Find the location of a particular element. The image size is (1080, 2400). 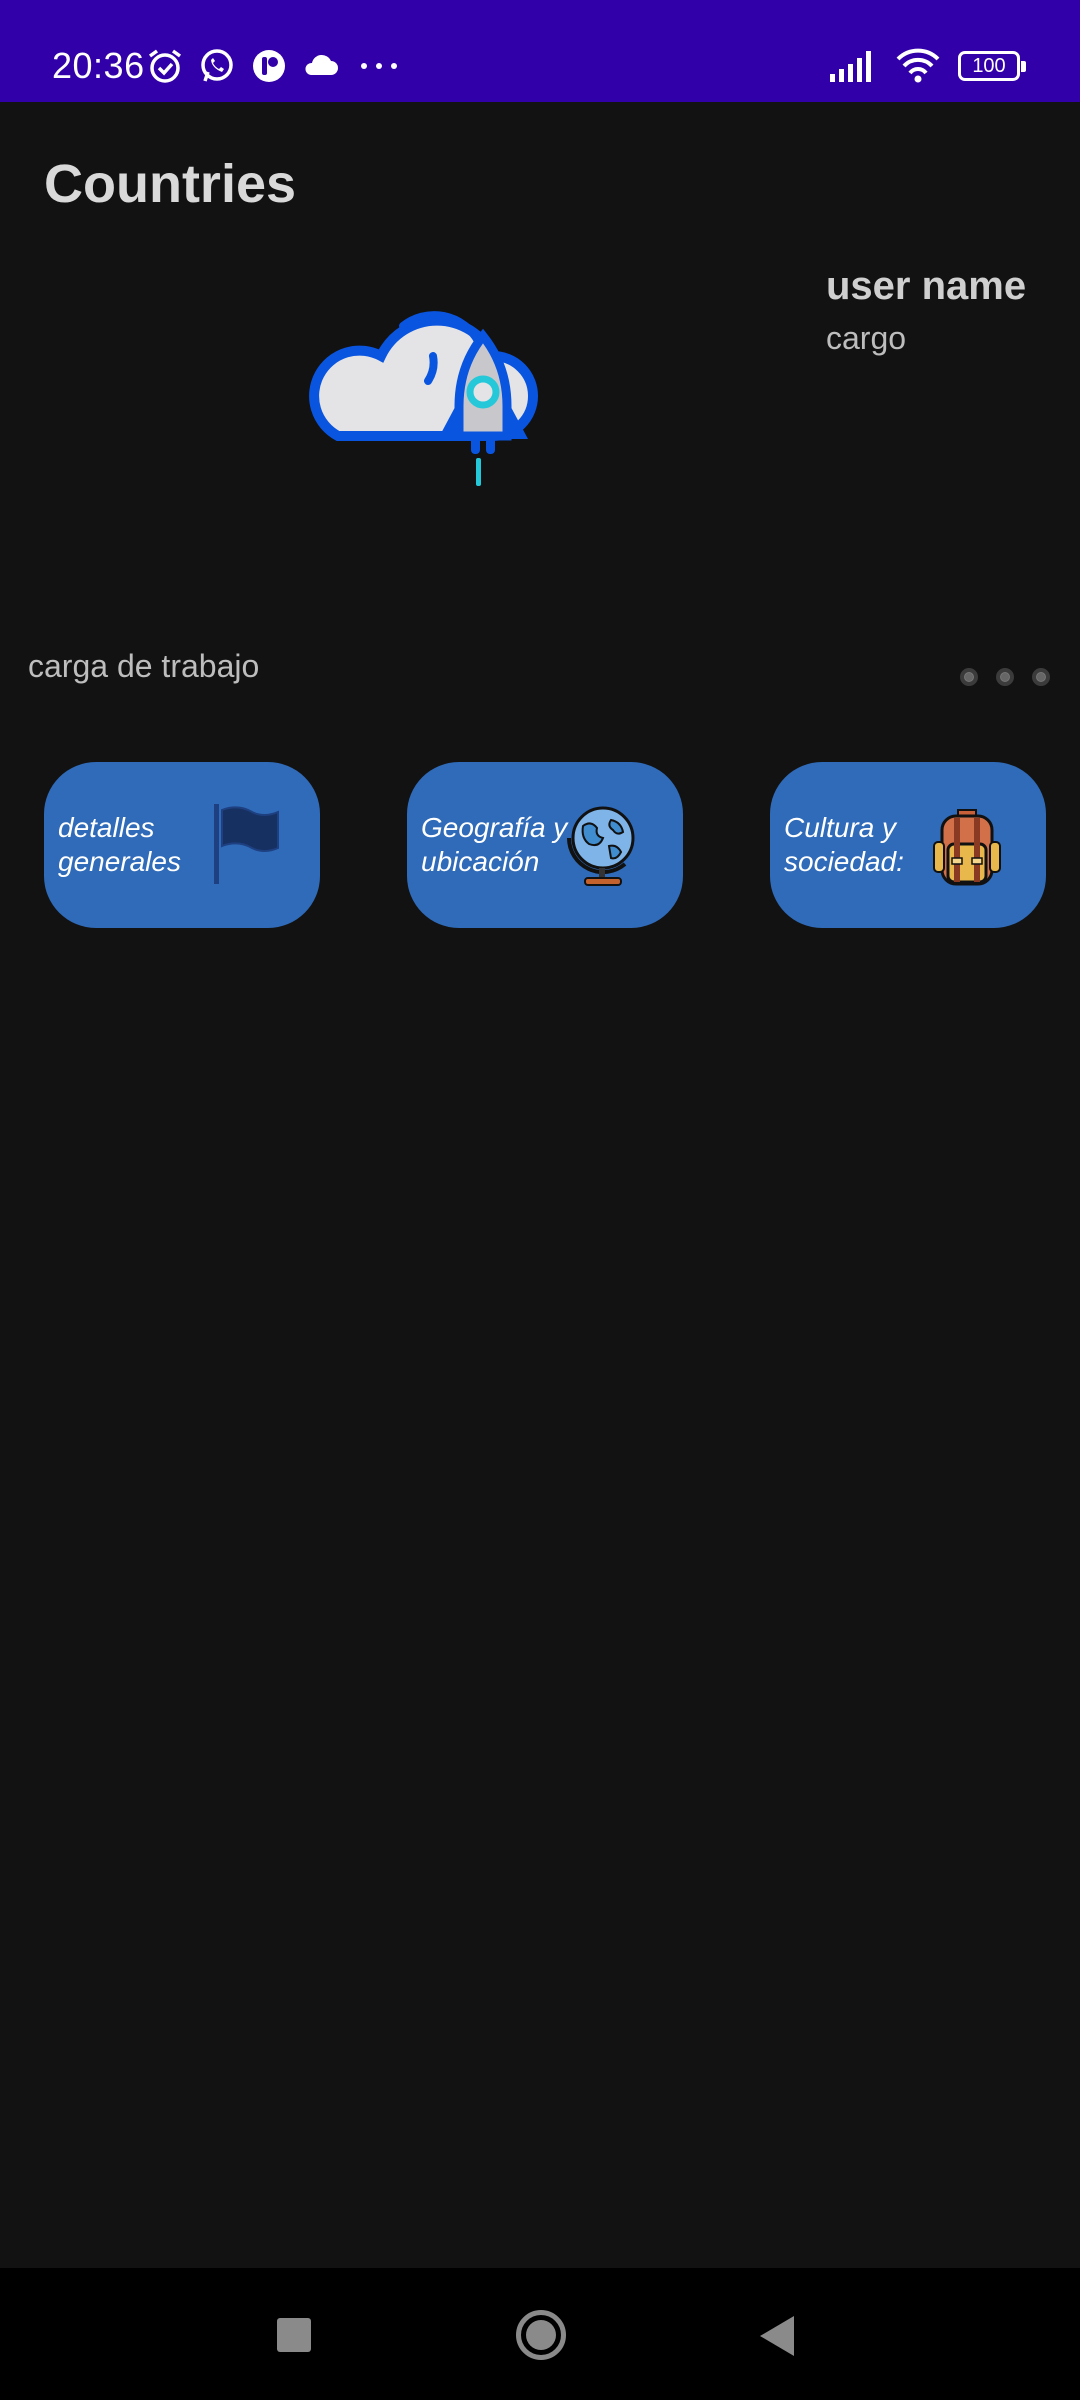

battery-icon: 100 is located at coordinates (992, 66).